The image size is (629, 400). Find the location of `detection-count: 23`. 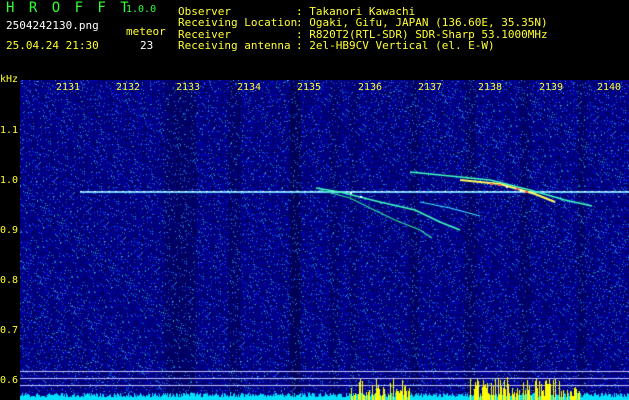

detection-count: 23 is located at coordinates (147, 45).